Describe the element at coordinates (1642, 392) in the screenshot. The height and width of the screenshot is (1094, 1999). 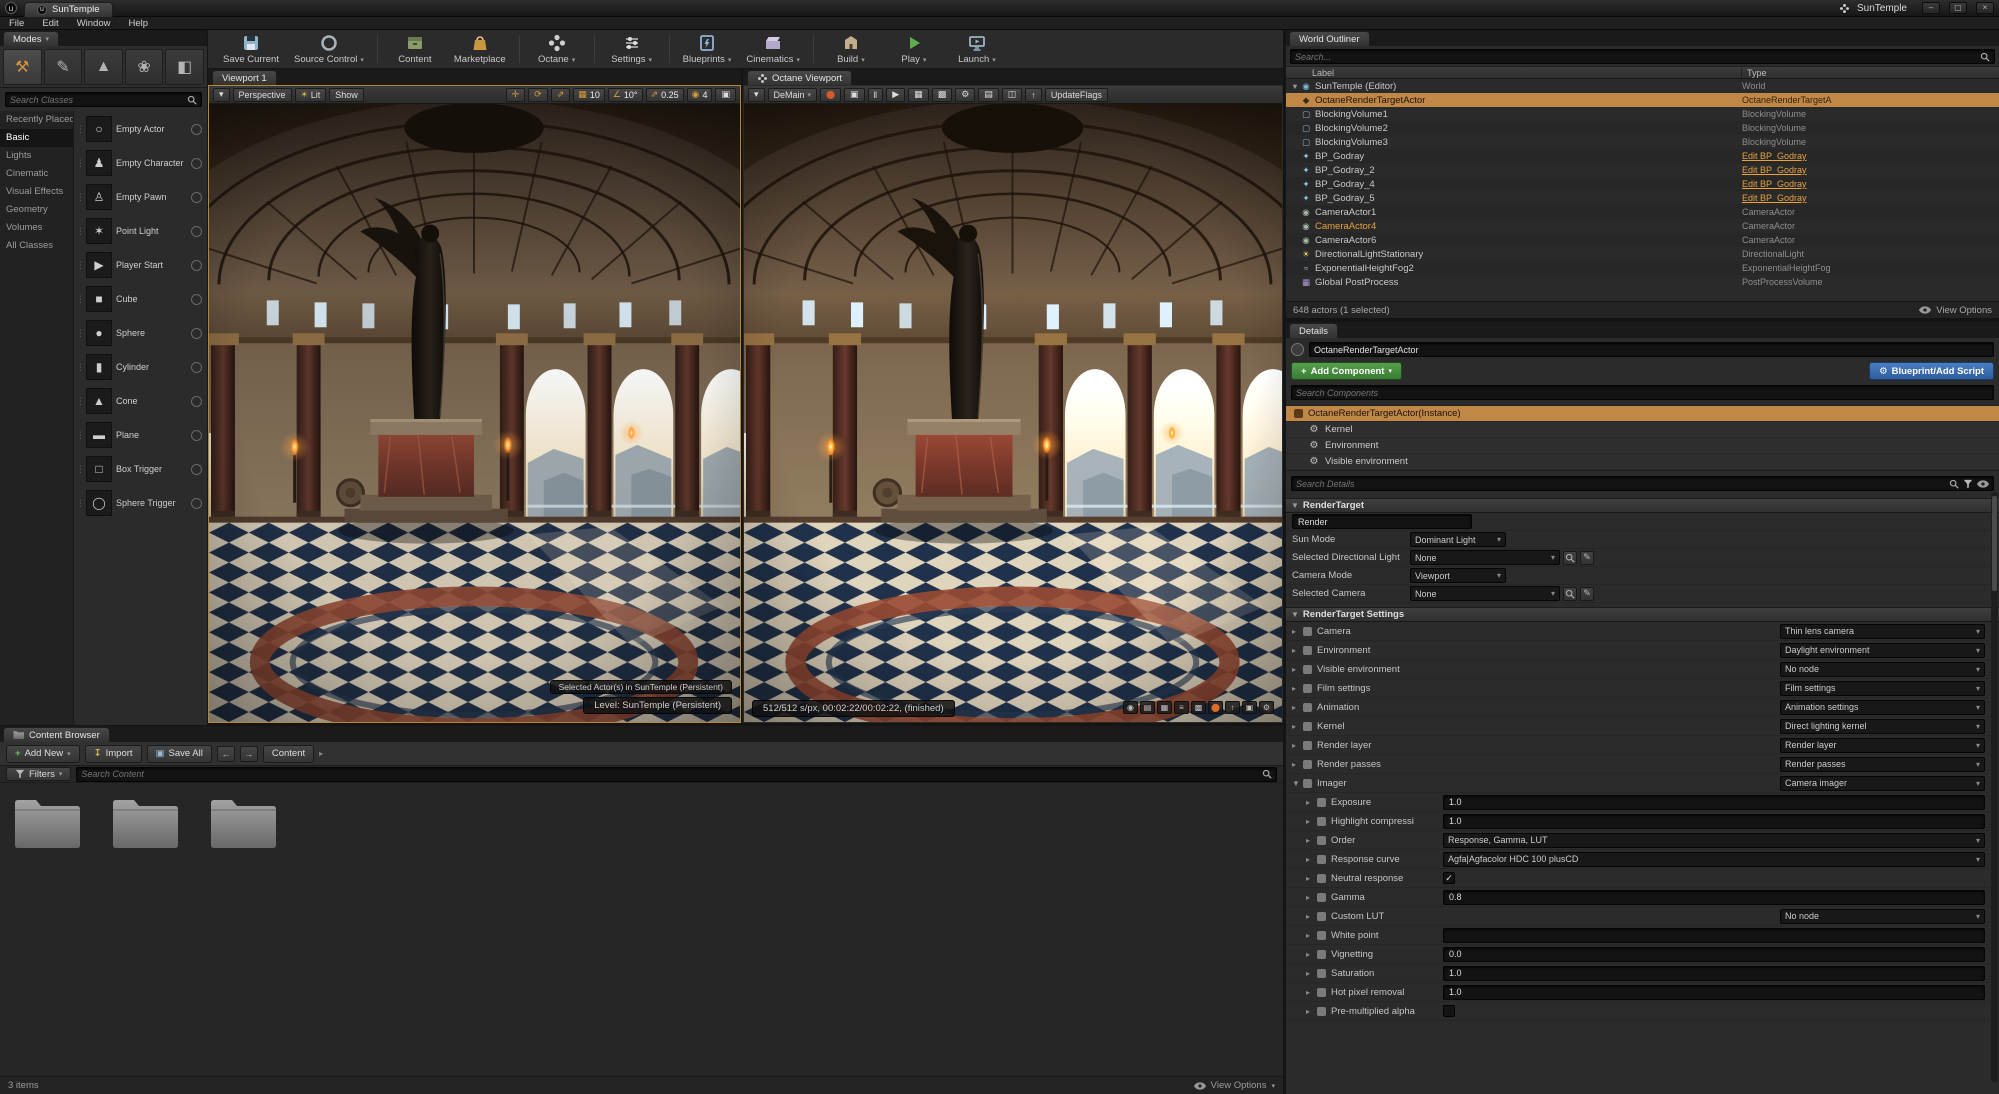
I see `search-components-box` at that location.